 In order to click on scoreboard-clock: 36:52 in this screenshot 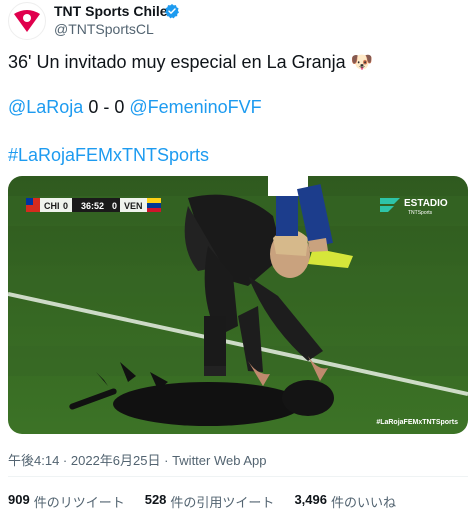, I will do `click(92, 206)`.